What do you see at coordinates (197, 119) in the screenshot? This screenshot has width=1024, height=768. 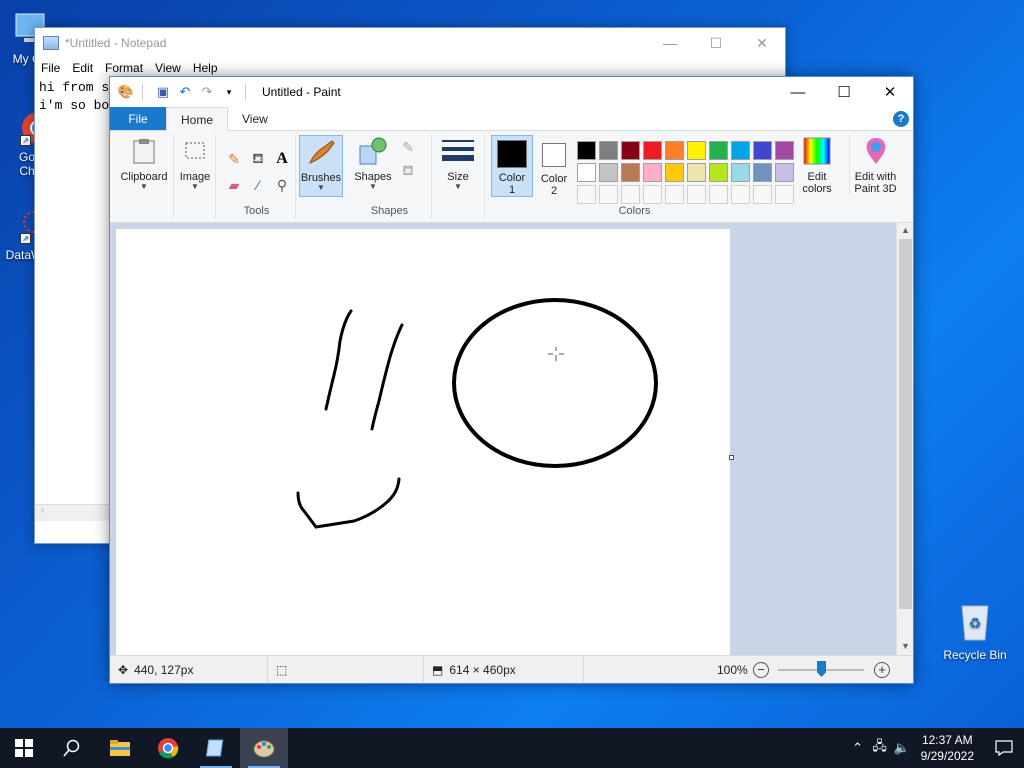 I see `tab-home: Home` at bounding box center [197, 119].